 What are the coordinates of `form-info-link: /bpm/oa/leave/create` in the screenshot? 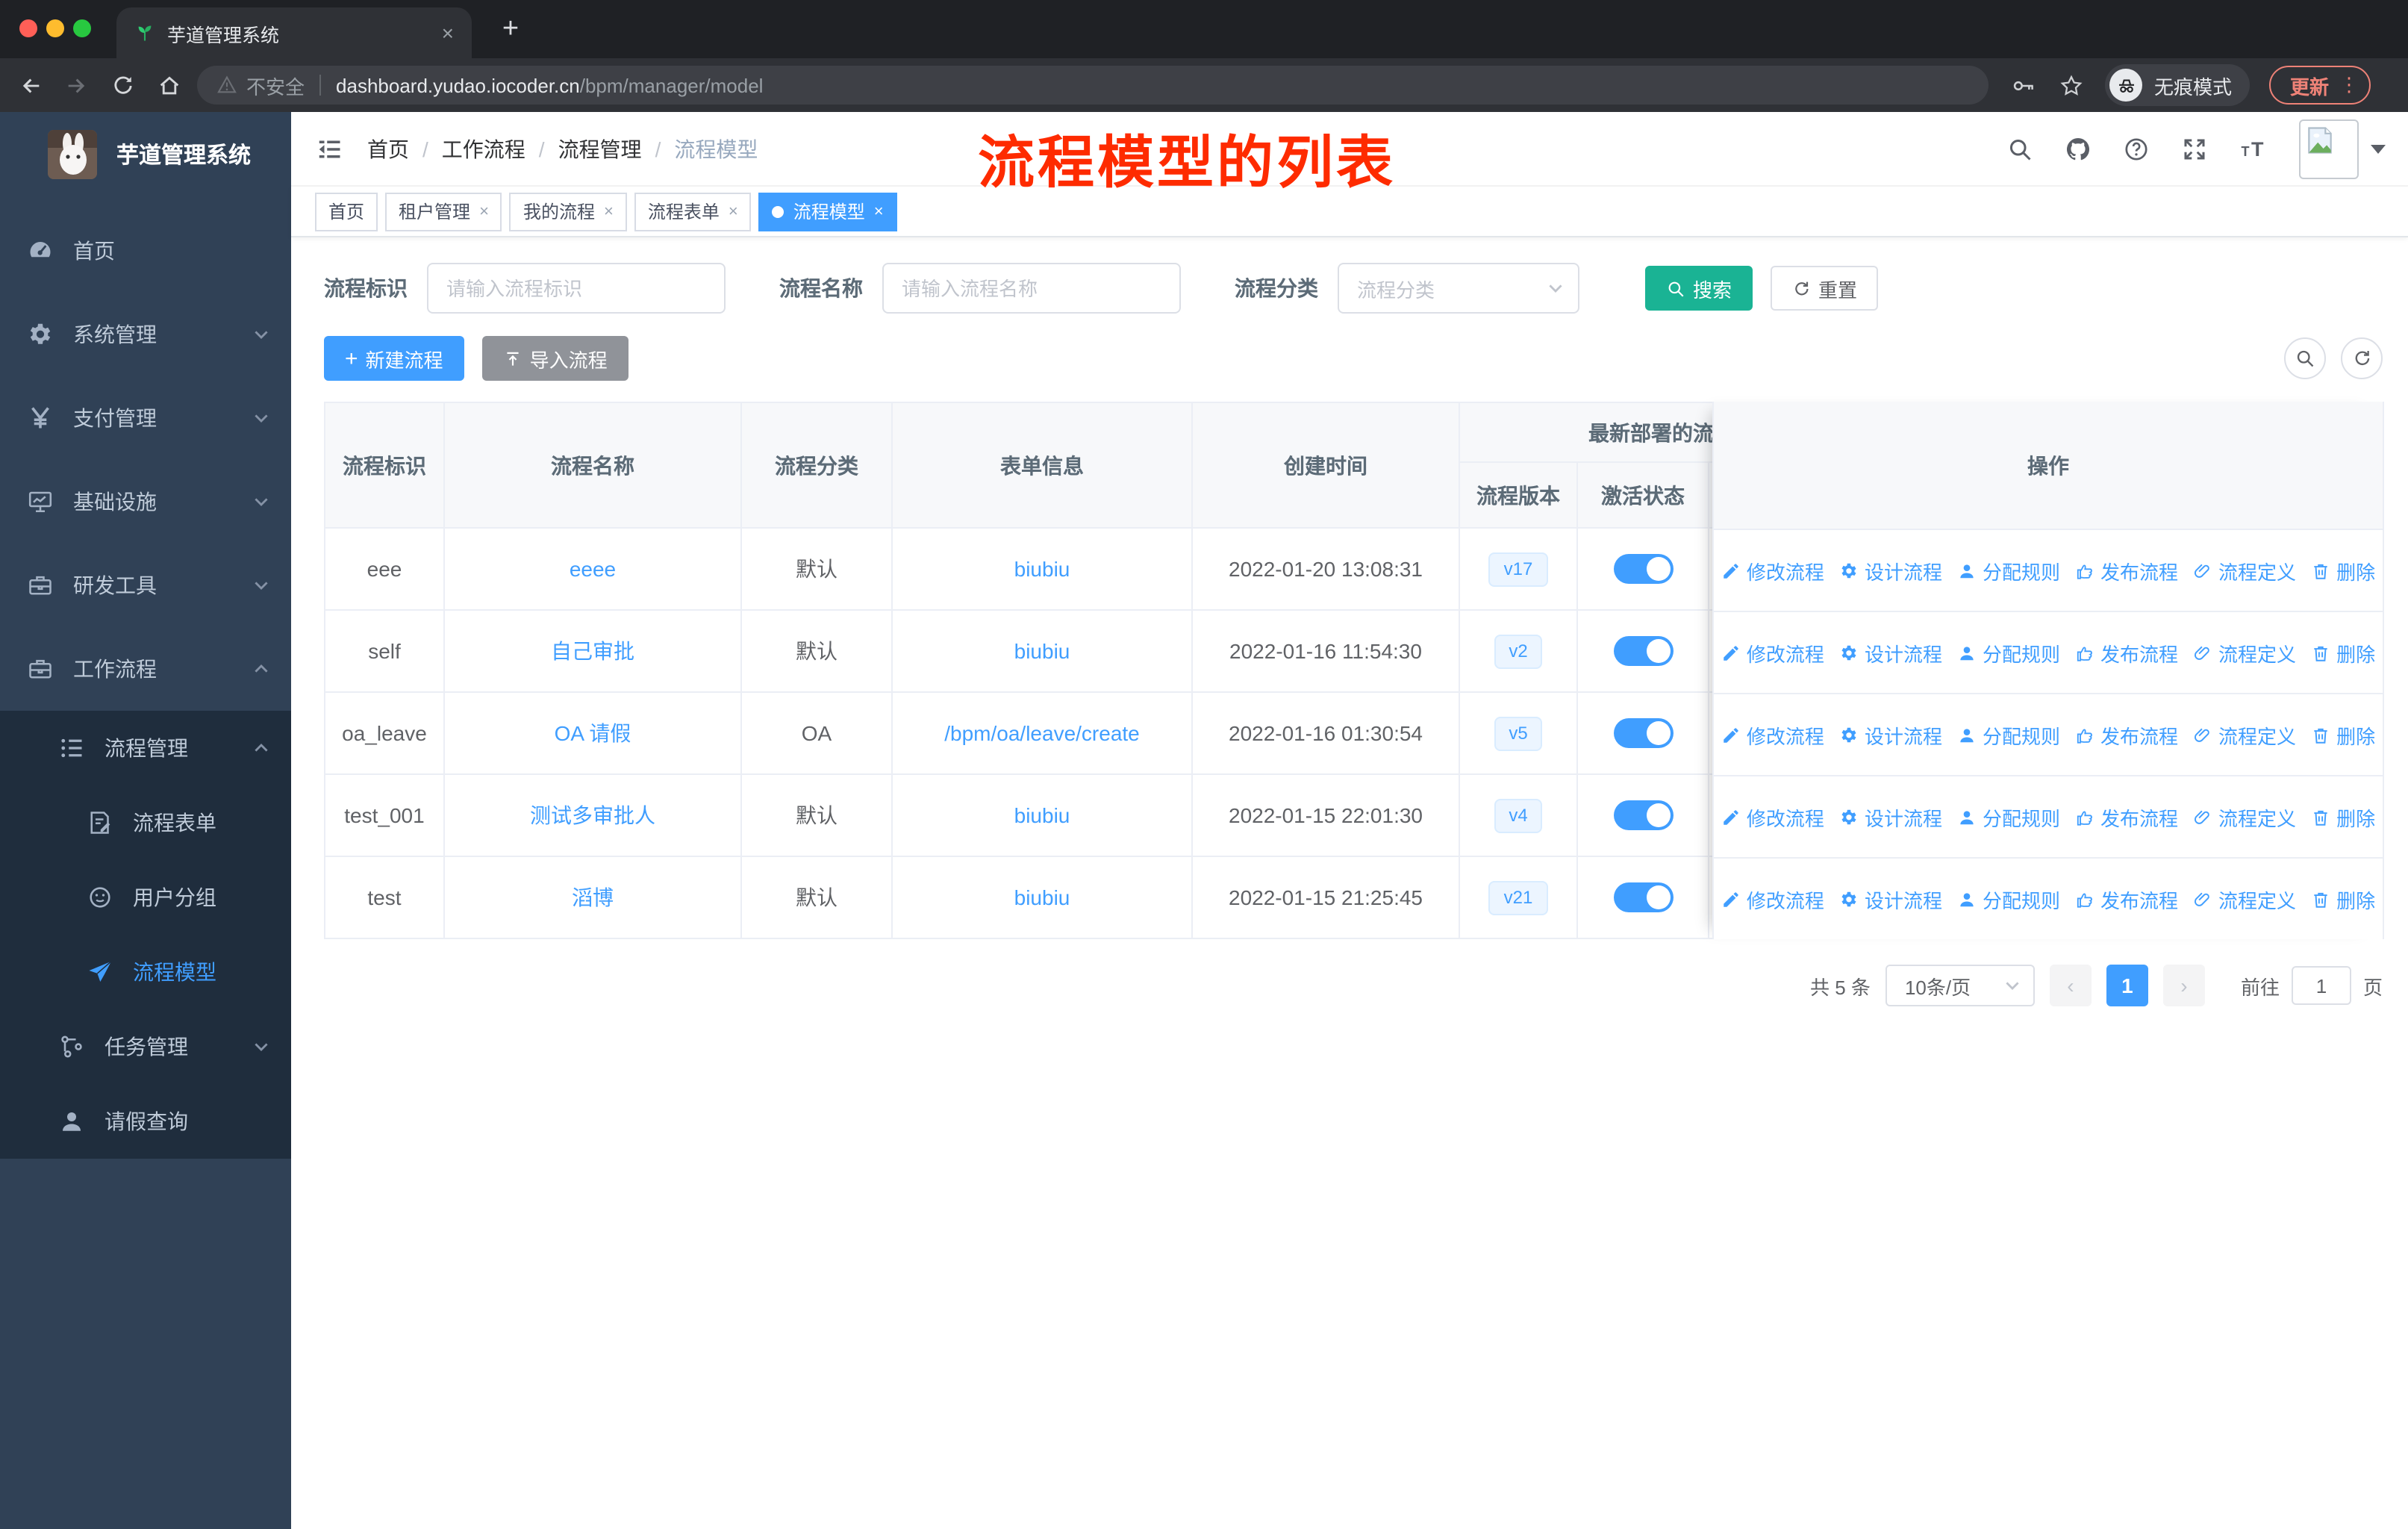 It's located at (1042, 733).